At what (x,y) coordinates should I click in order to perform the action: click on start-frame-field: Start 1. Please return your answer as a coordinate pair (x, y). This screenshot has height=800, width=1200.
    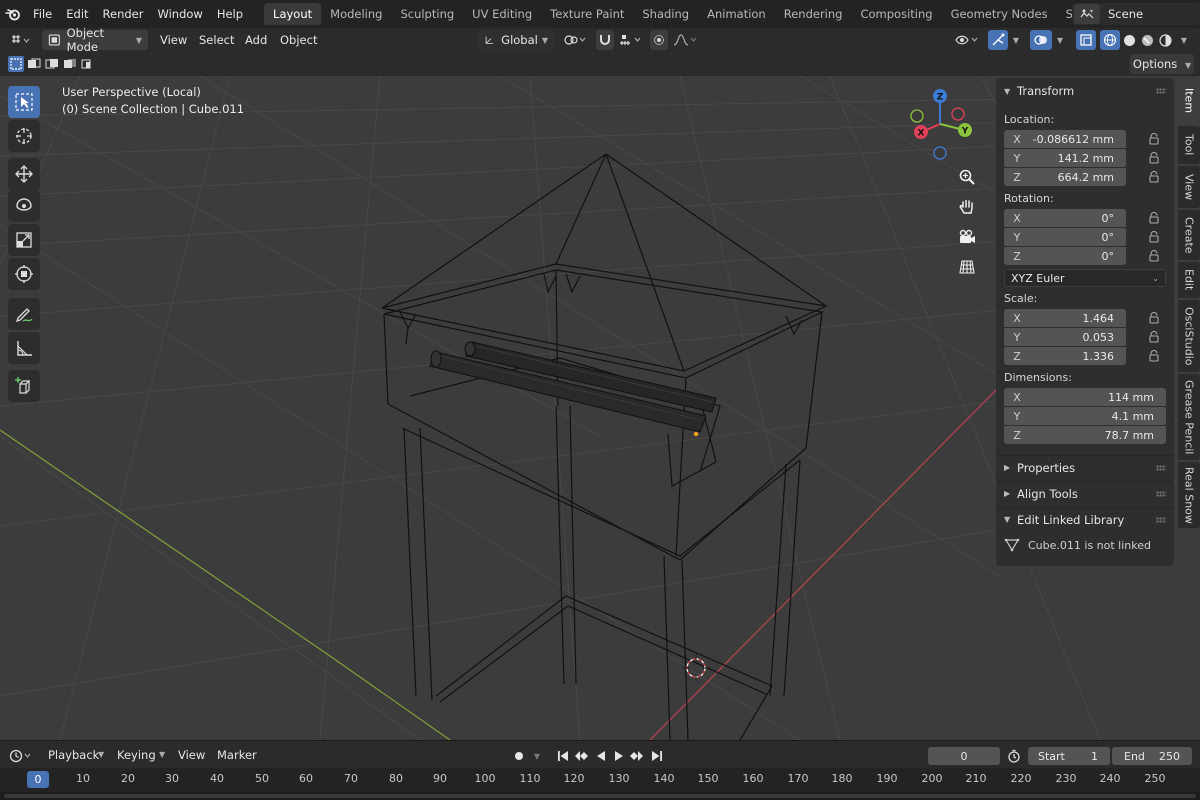
    Looking at the image, I should click on (1069, 756).